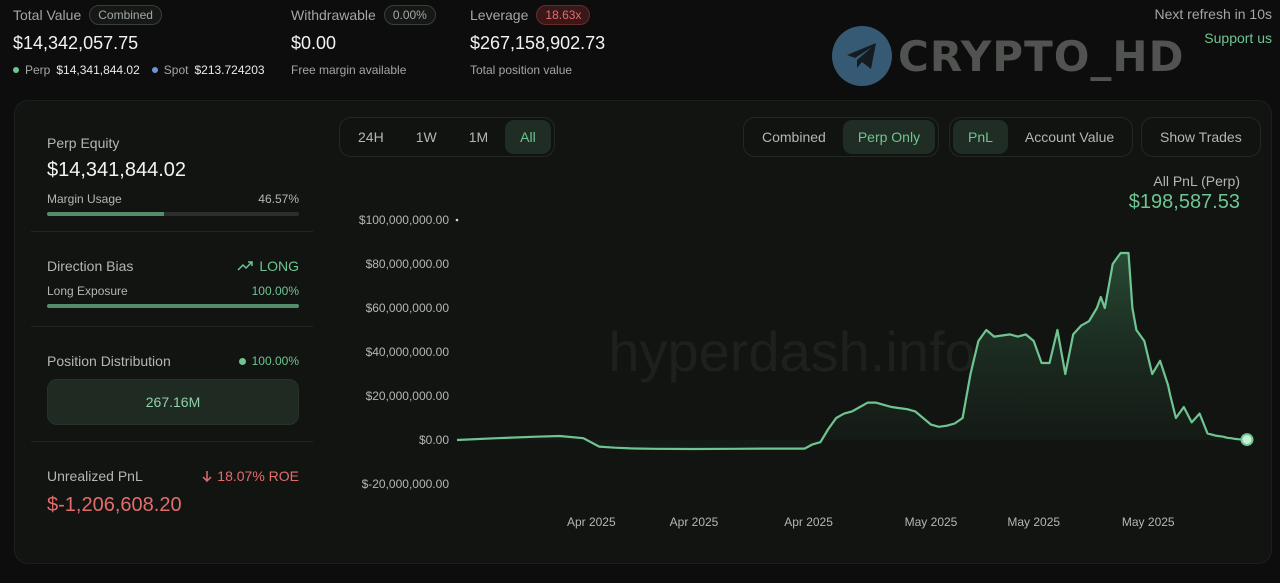 The width and height of the screenshot is (1280, 583). Describe the element at coordinates (862, 56) in the screenshot. I see `telegram-icon` at that location.